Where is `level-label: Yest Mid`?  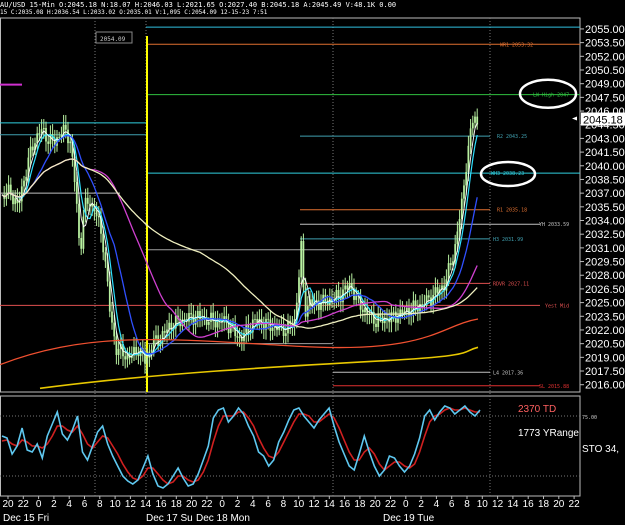
level-label: Yest Mid is located at coordinates (557, 306).